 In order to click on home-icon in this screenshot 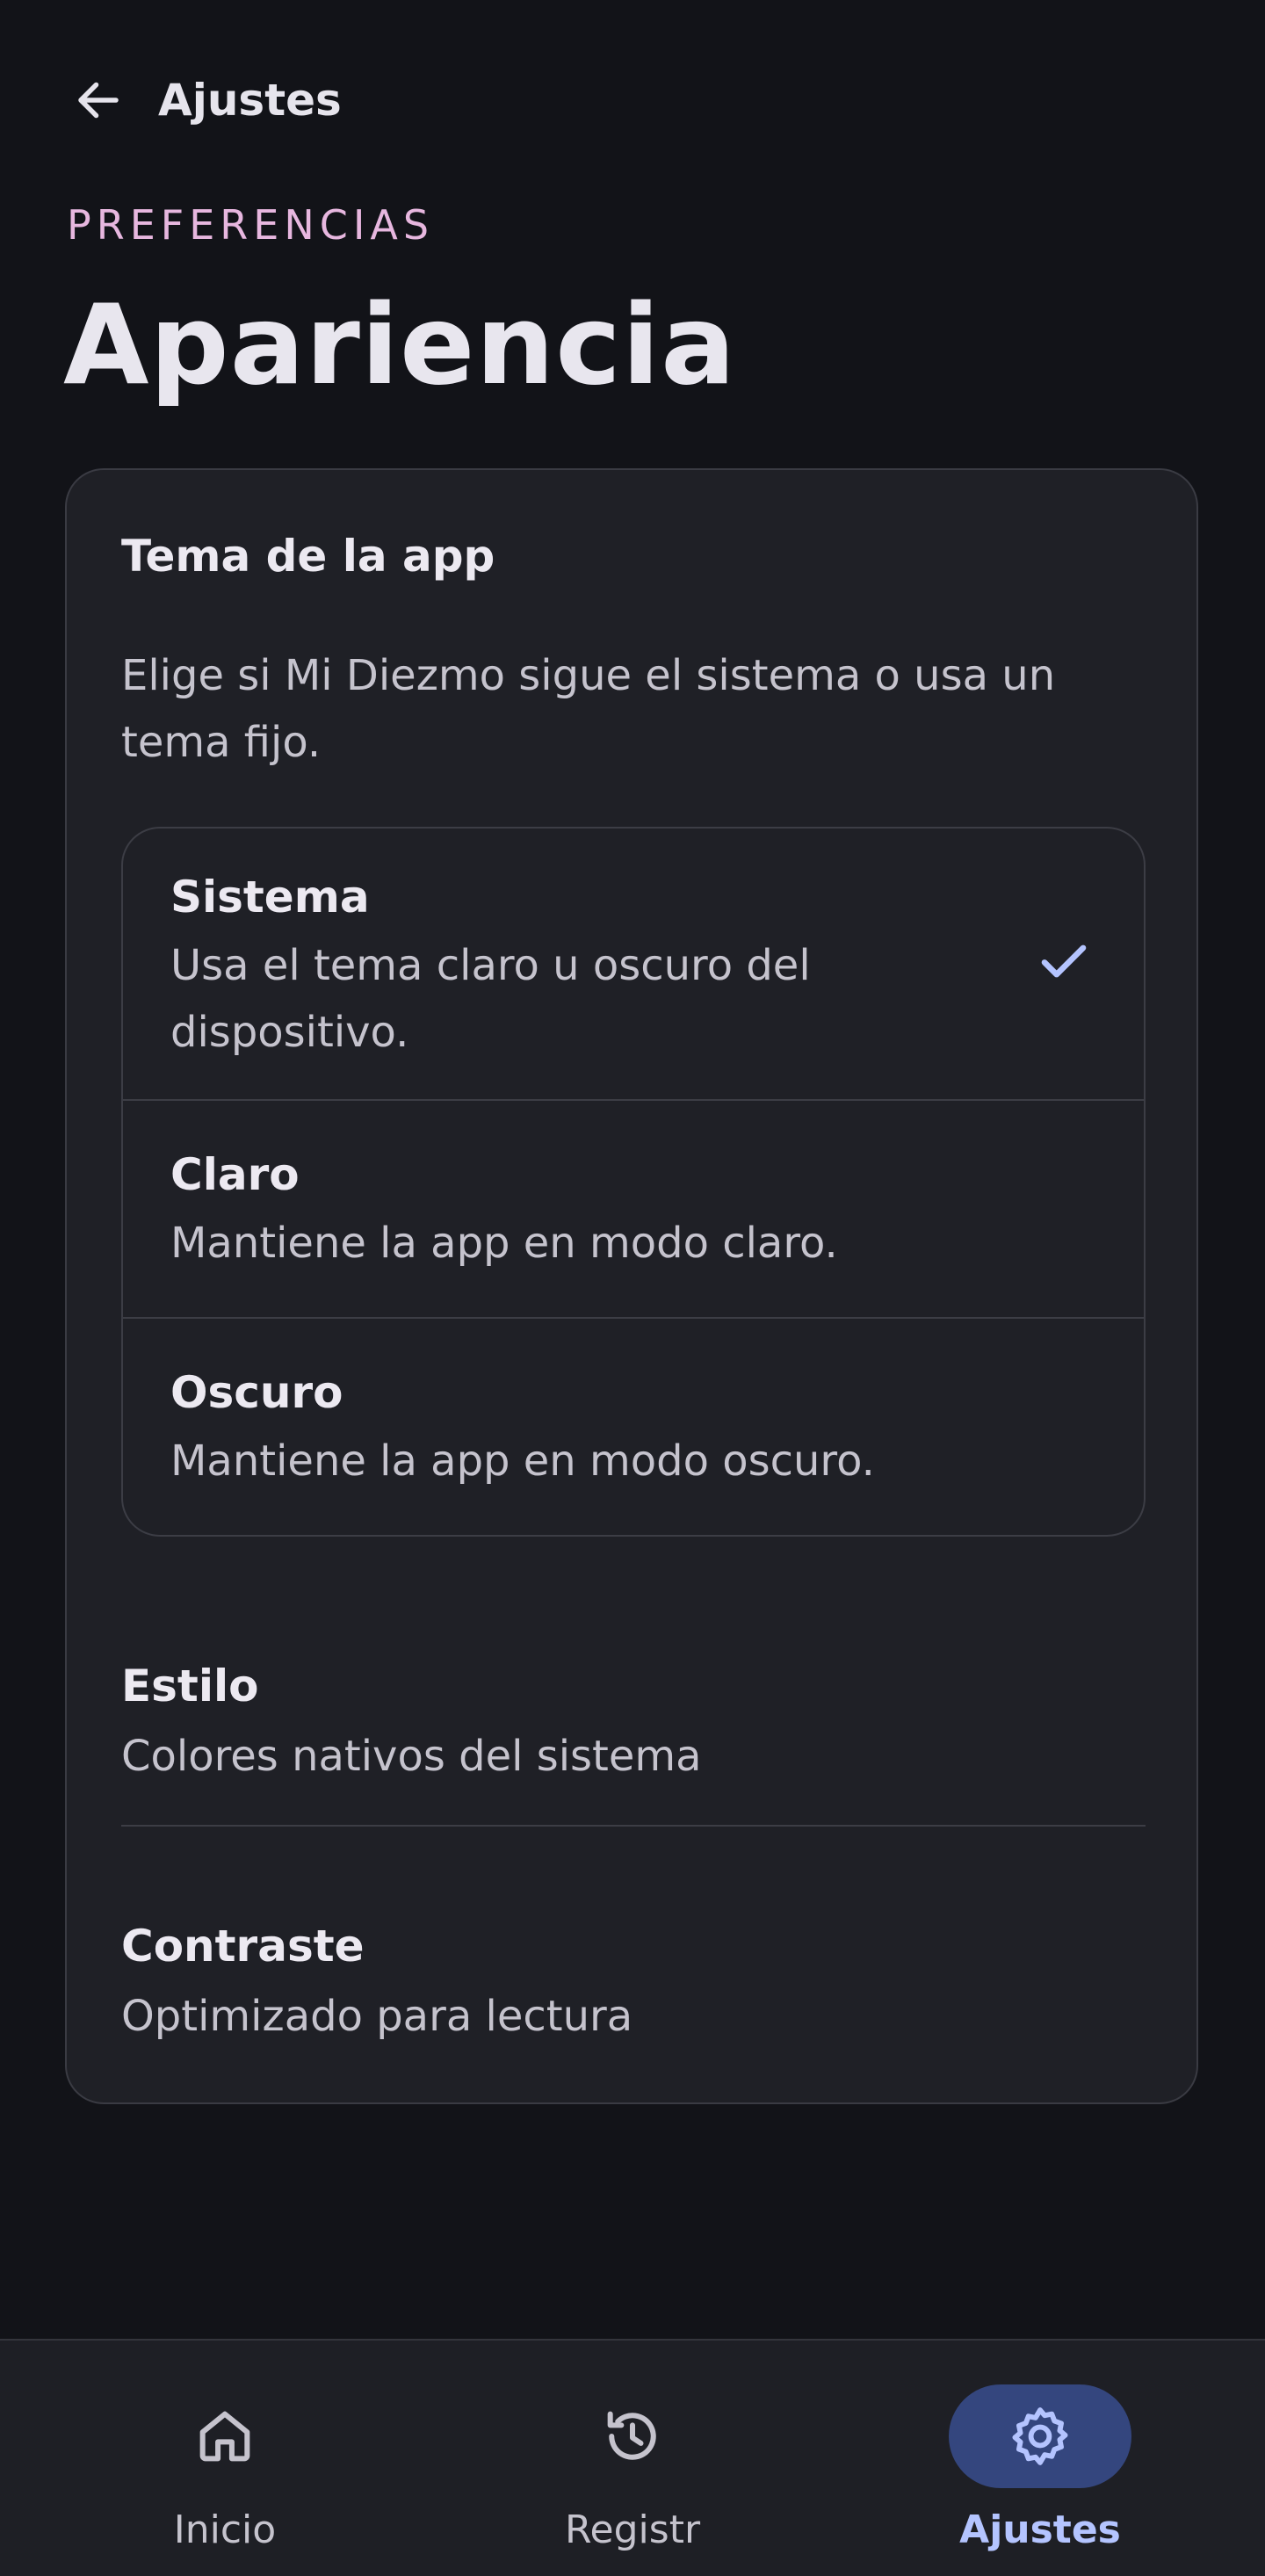, I will do `click(224, 2436)`.